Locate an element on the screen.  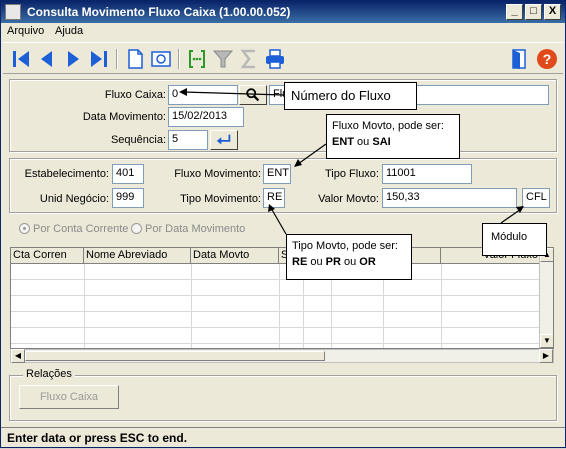
value-sai: SAI is located at coordinates (381, 142).